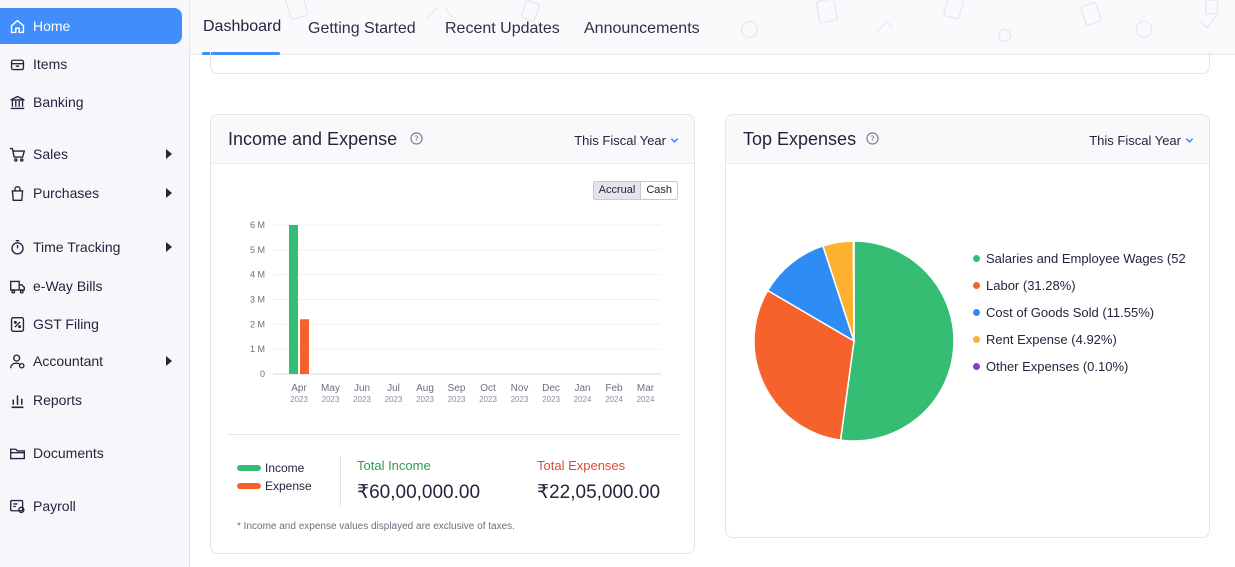 This screenshot has width=1235, height=567. What do you see at coordinates (91, 400) in the screenshot?
I see `sidebar-item-reports: Reports` at bounding box center [91, 400].